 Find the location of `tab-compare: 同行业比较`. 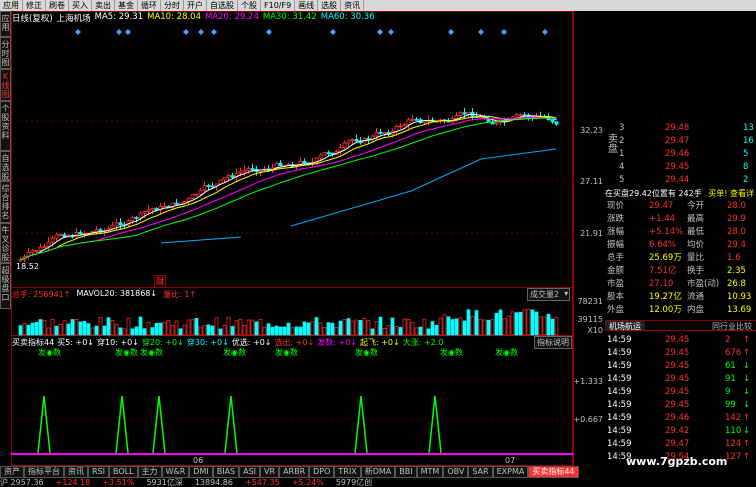

tab-compare: 同行业比较 is located at coordinates (732, 326).